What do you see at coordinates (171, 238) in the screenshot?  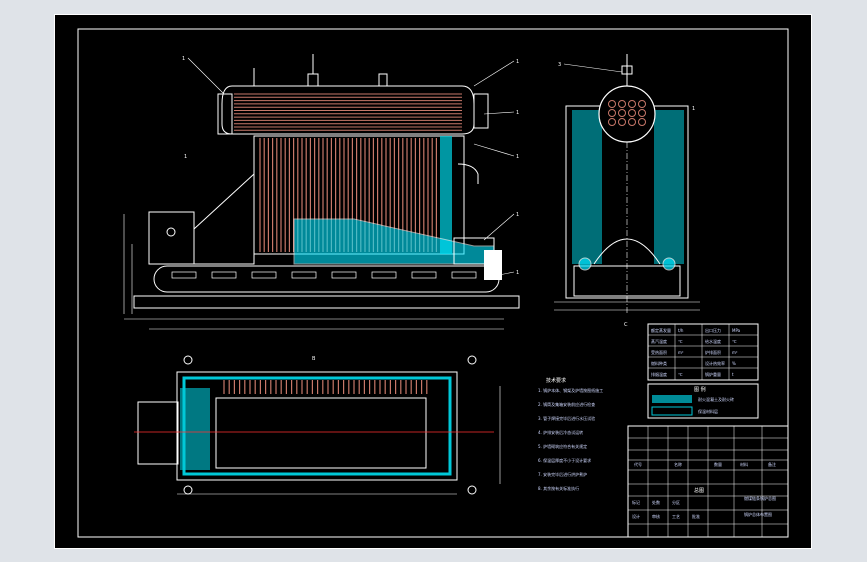 I see `coal-hopper` at bounding box center [171, 238].